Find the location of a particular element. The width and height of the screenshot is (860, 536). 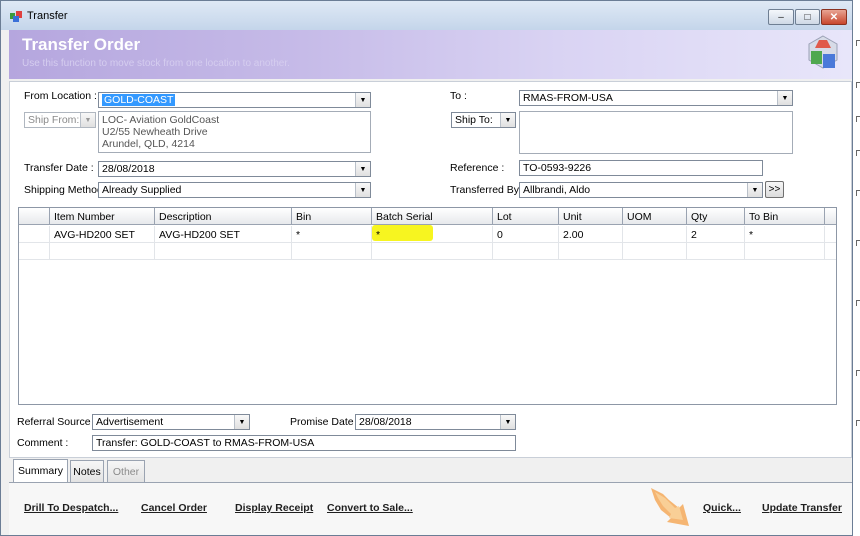

promise-date-value: 28/08/2018 is located at coordinates (385, 422).